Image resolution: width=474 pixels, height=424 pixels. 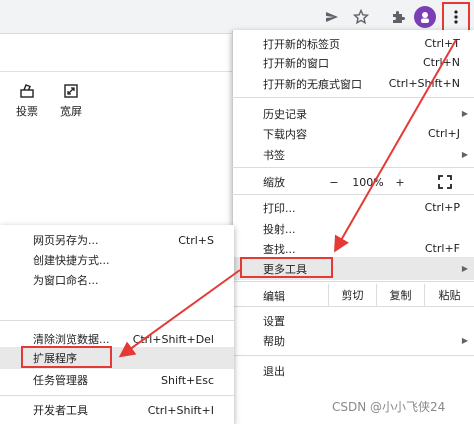 I want to click on vote-icon, so click(x=27, y=91).